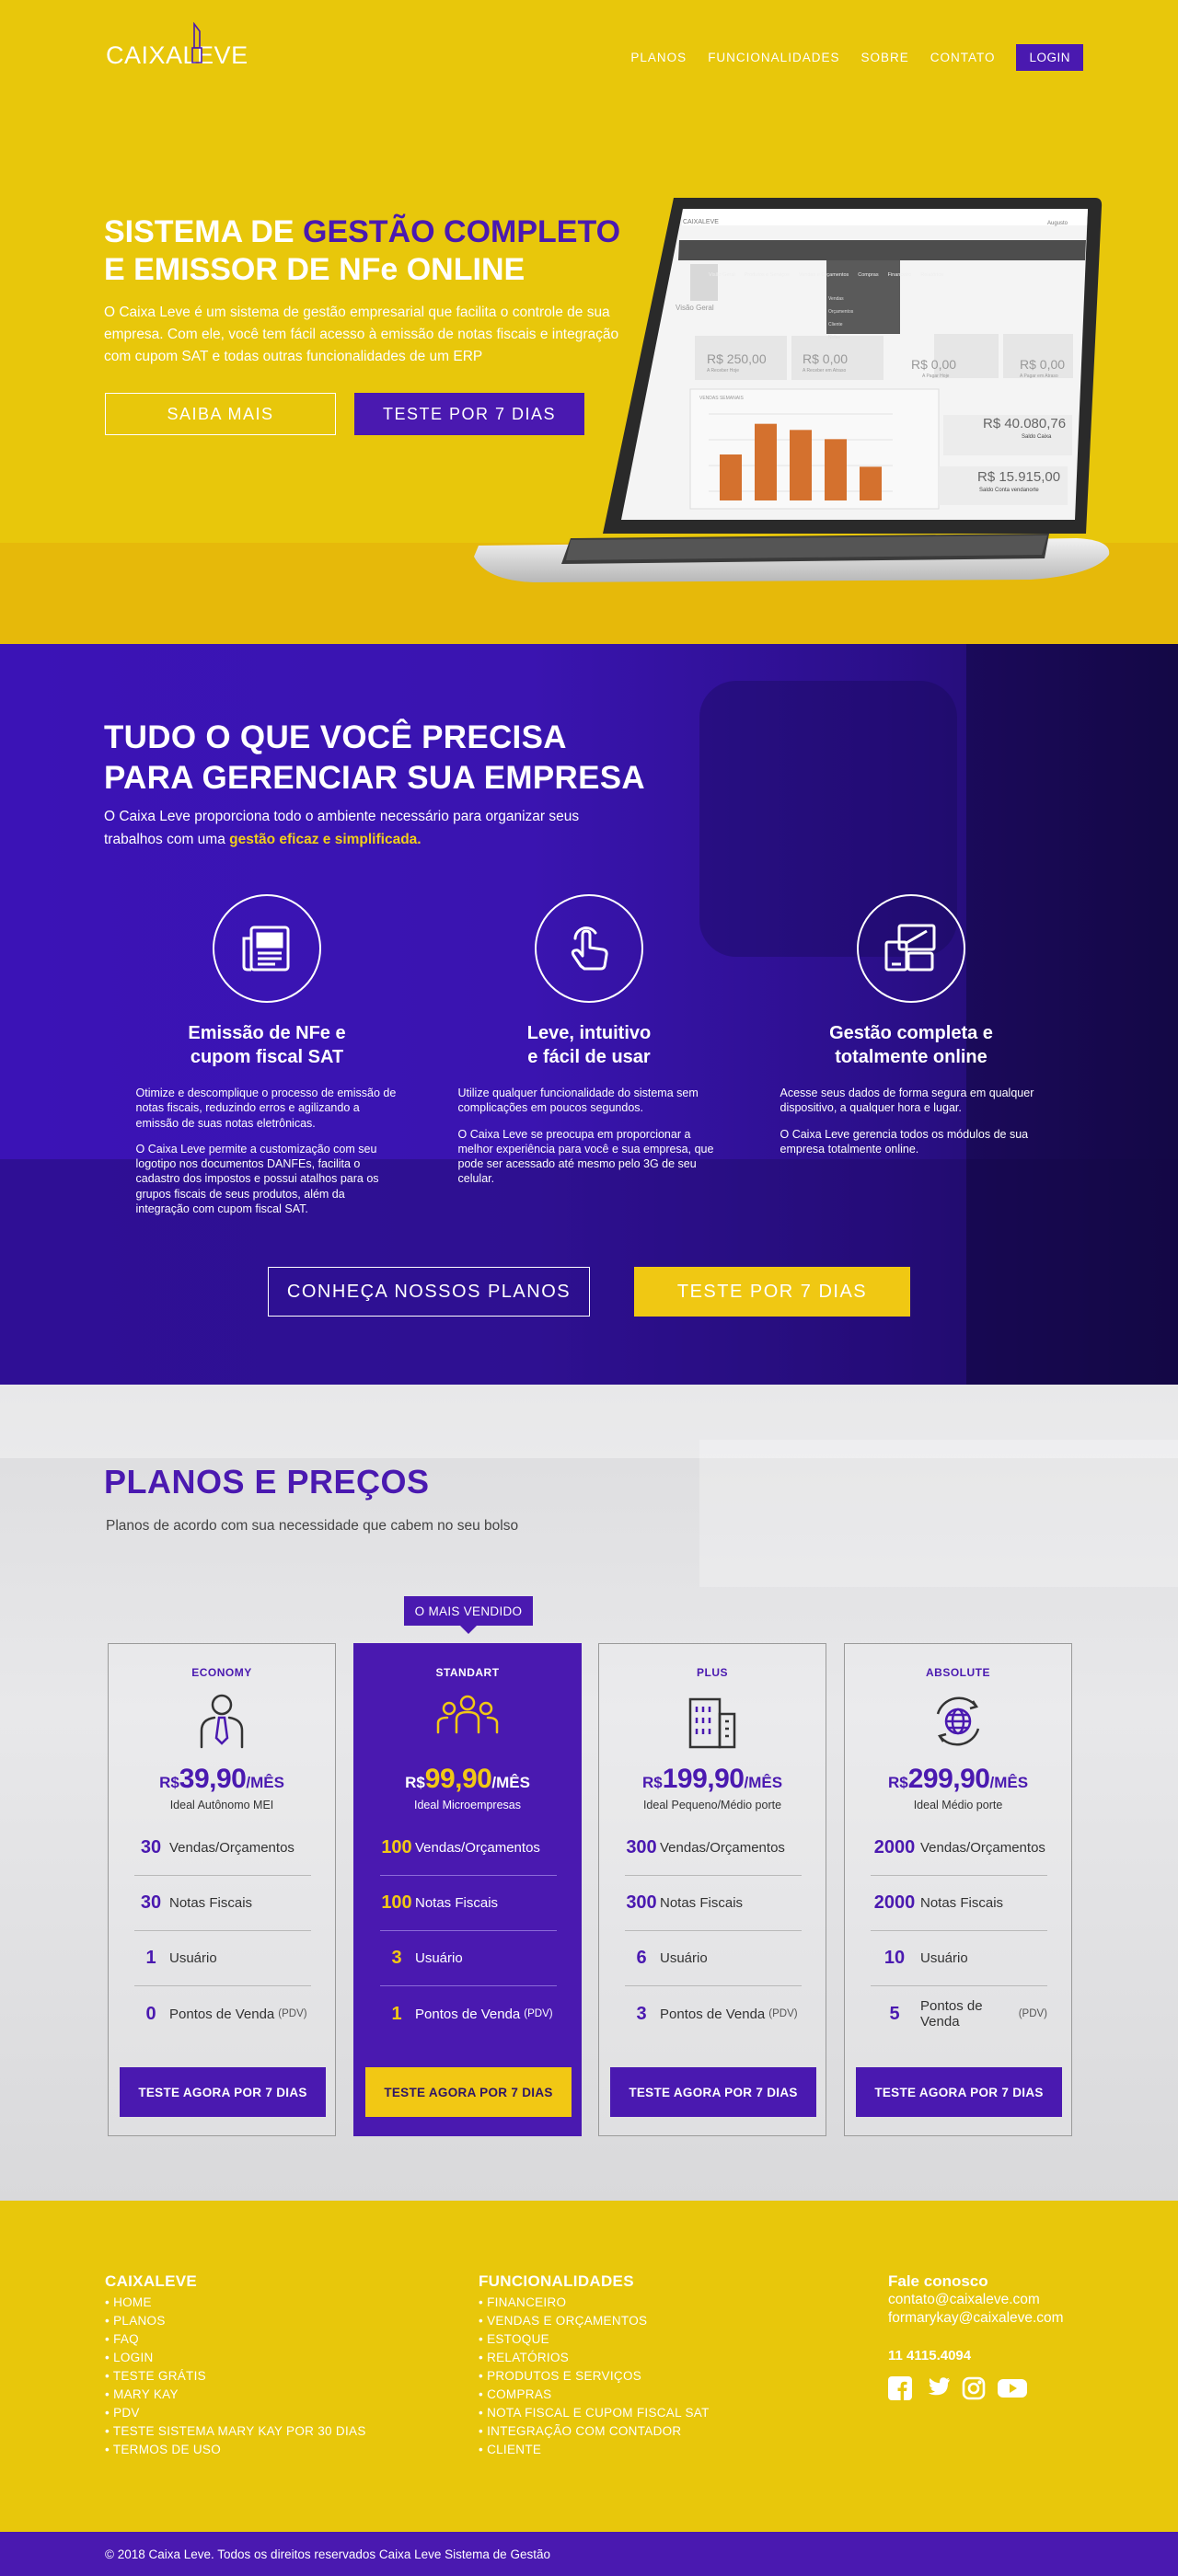 The width and height of the screenshot is (1178, 2576). I want to click on laptop-image, so click(792, 390).